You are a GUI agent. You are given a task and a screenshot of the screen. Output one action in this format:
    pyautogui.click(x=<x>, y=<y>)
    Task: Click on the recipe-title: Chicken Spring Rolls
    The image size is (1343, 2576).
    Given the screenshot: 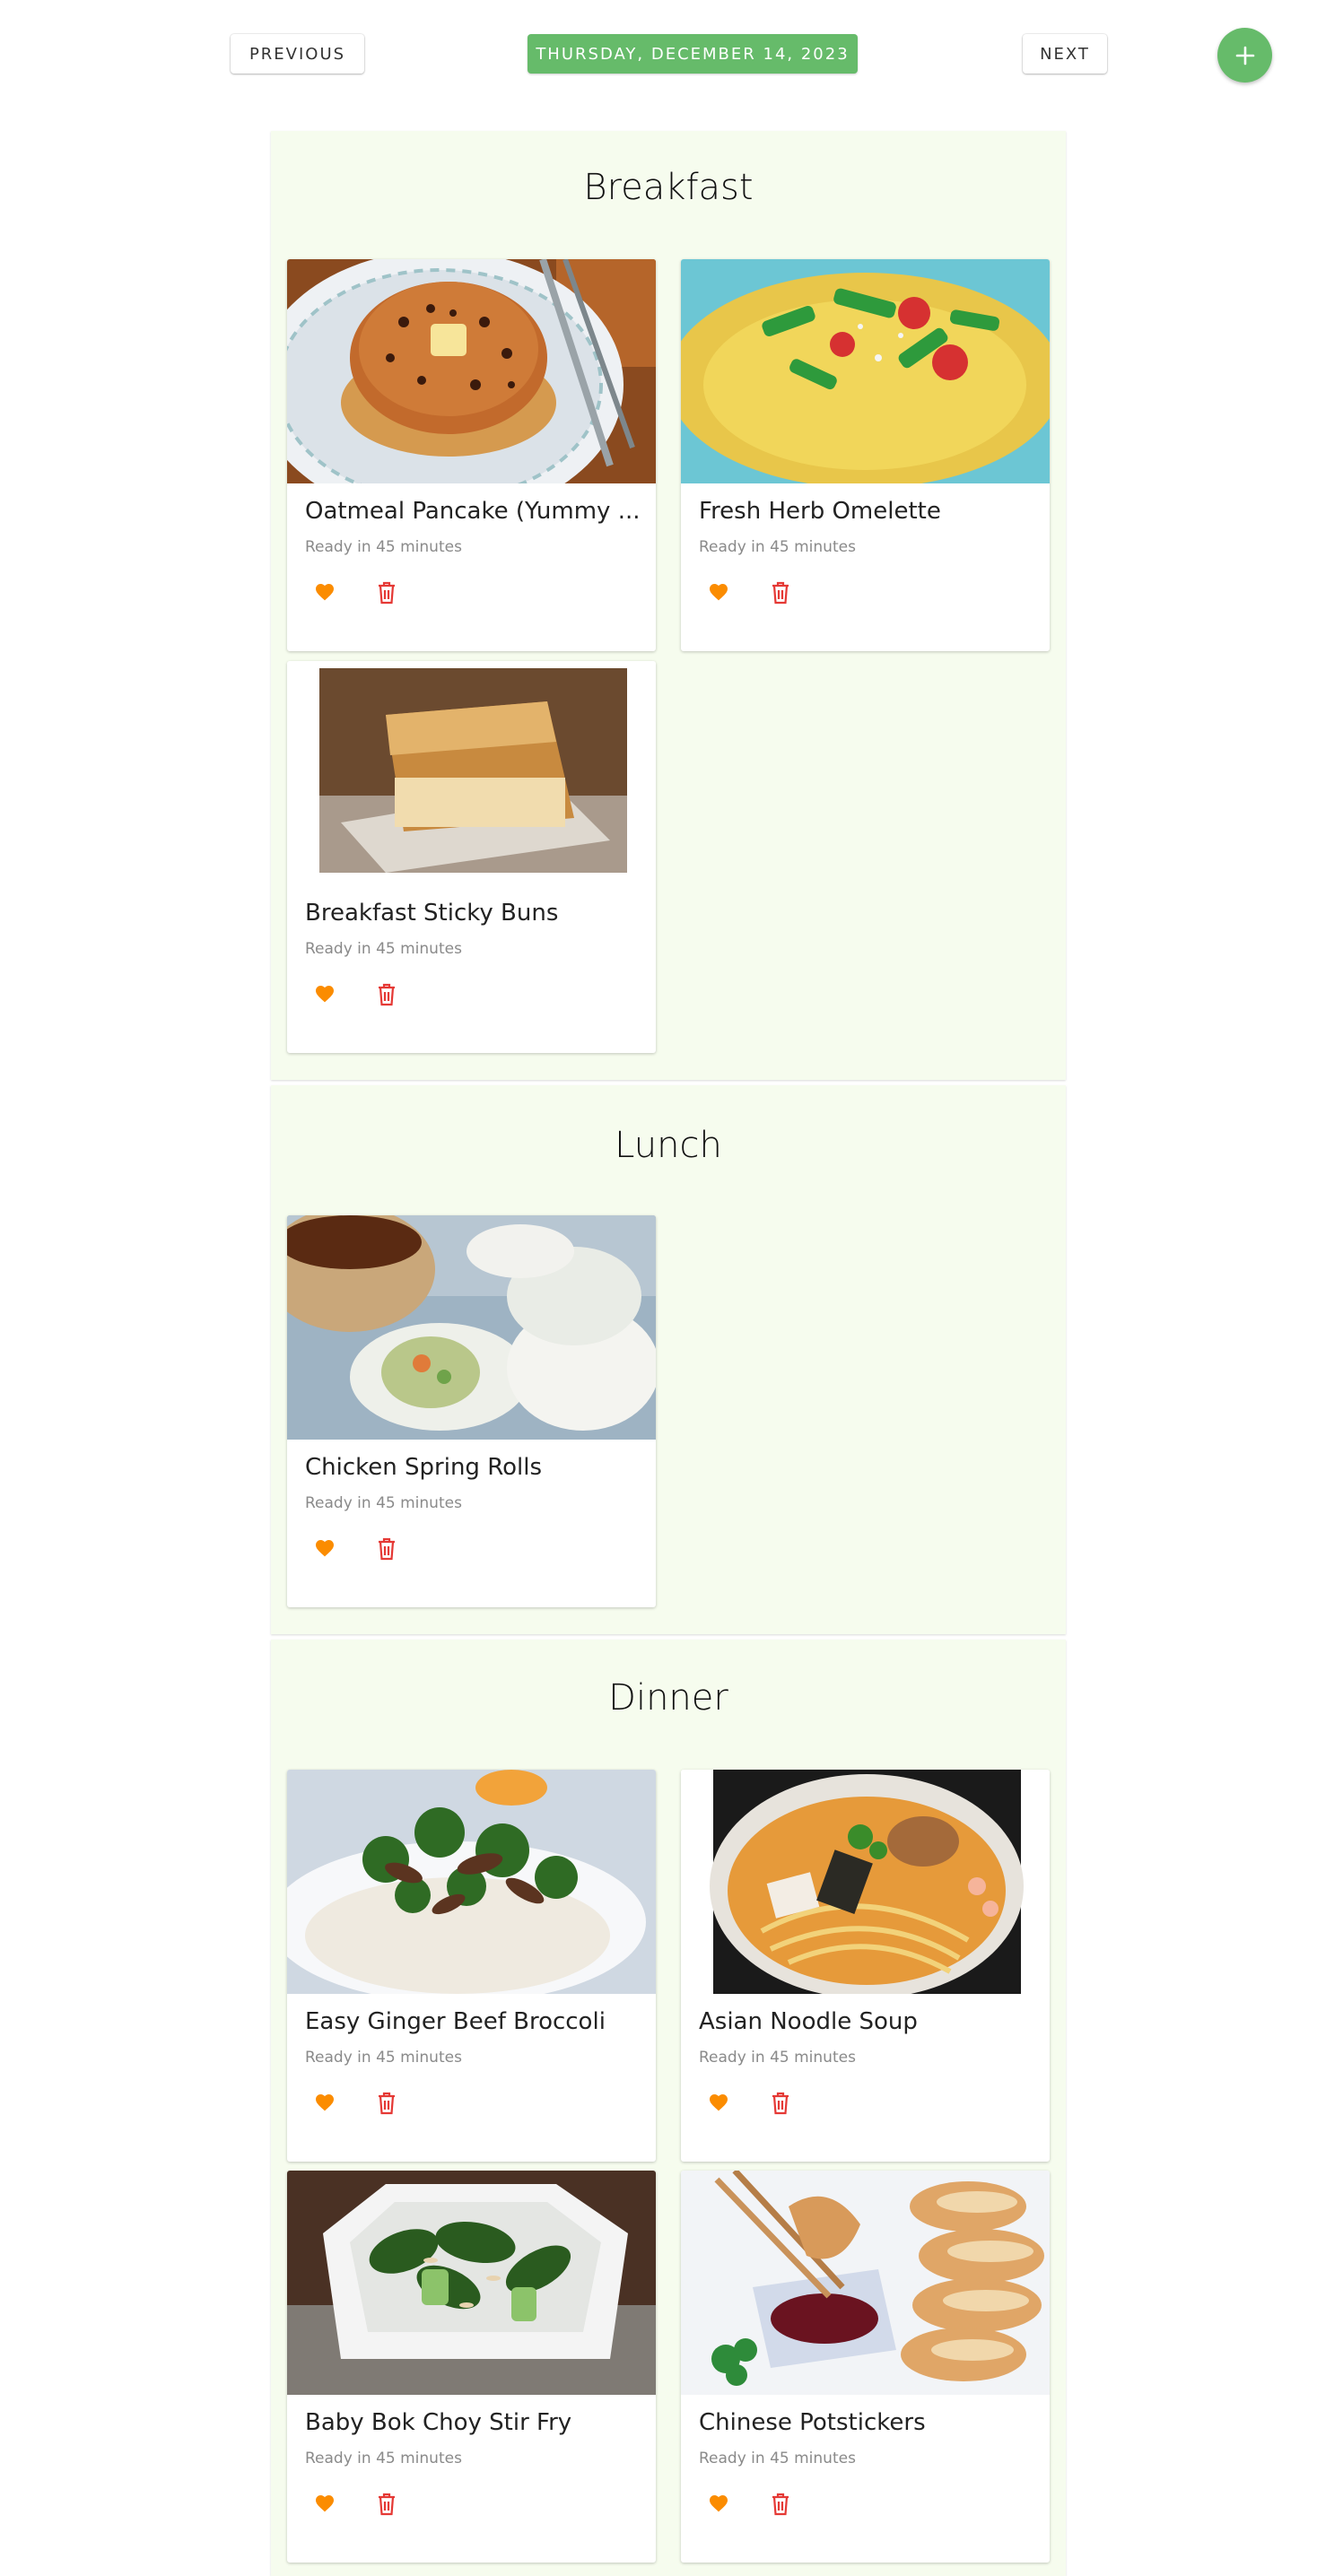 What is the action you would take?
    pyautogui.click(x=473, y=1467)
    